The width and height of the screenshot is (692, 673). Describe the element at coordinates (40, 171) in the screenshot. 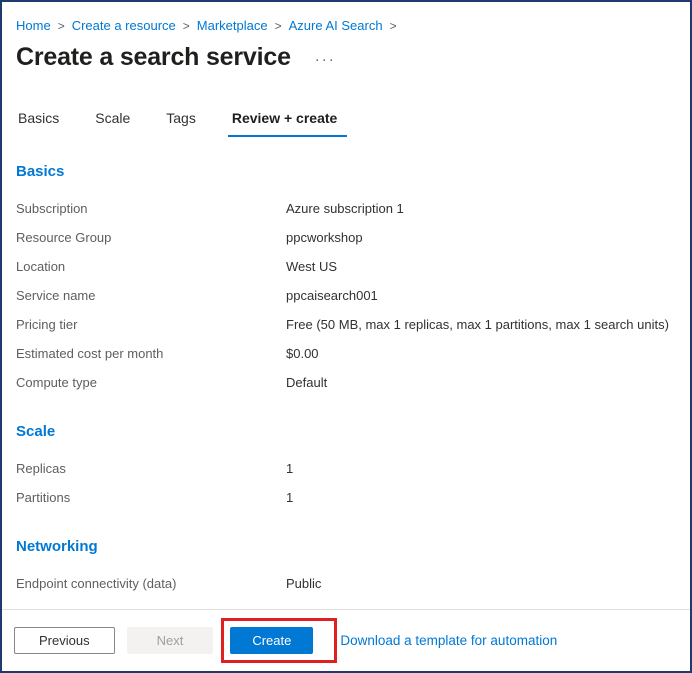

I see `section-heading-basics: Basics` at that location.